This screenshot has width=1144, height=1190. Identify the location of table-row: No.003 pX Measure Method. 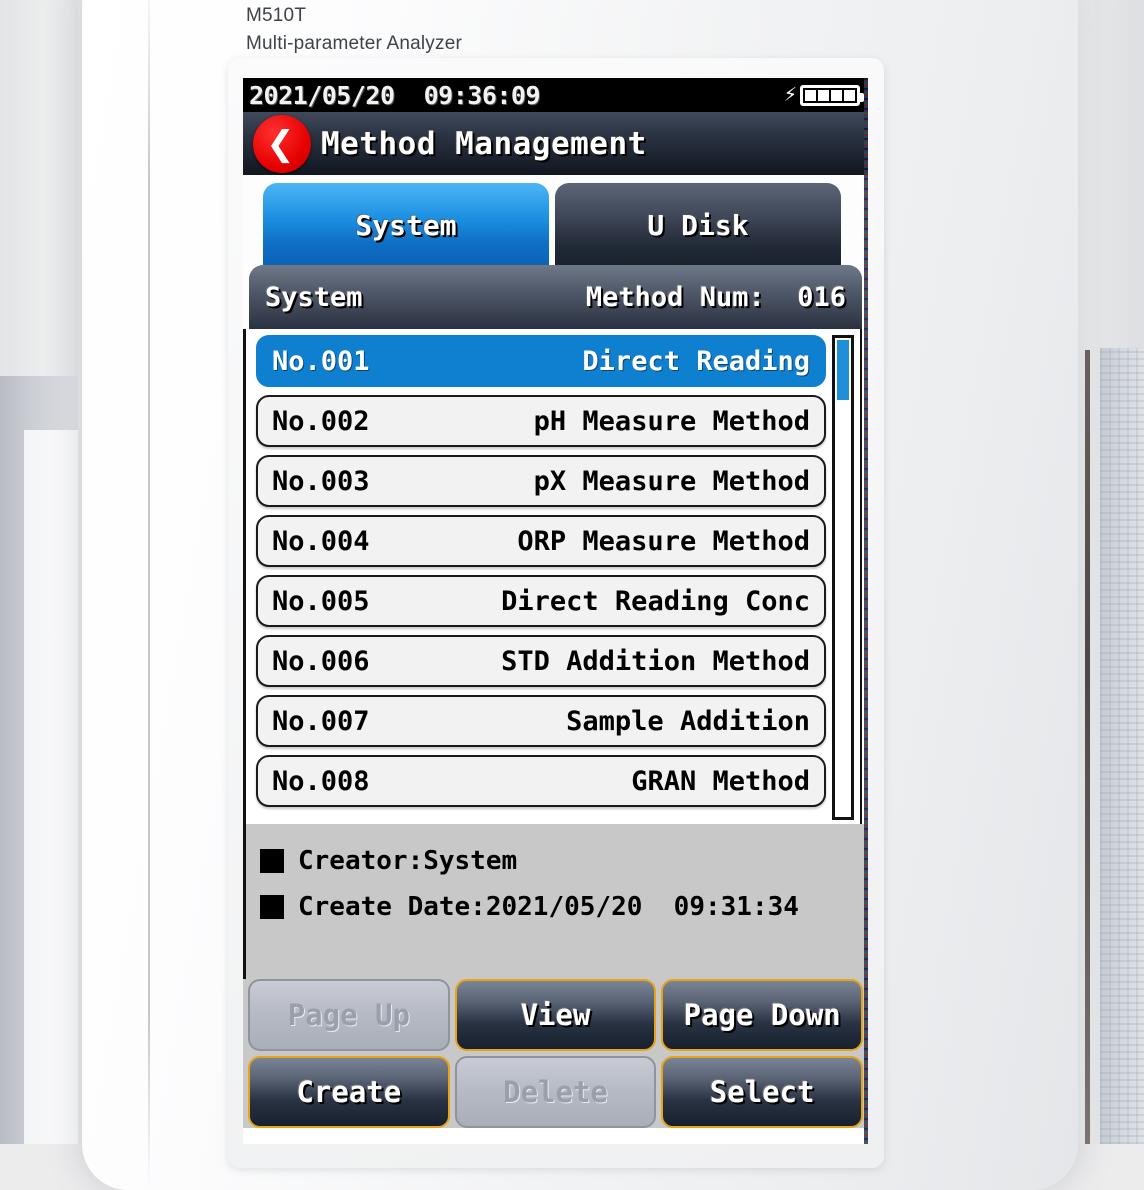
(541, 481).